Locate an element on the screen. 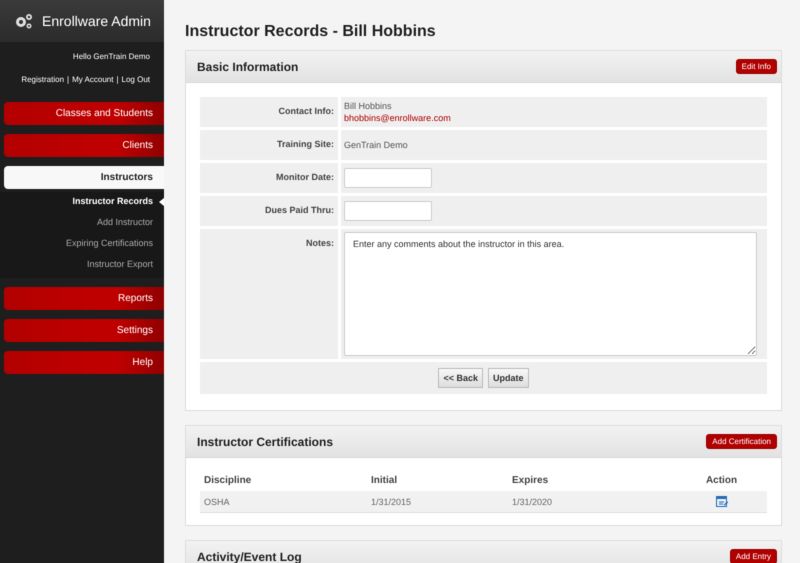 Image resolution: width=800 pixels, height=563 pixels. column-header: Initial is located at coordinates (384, 480).